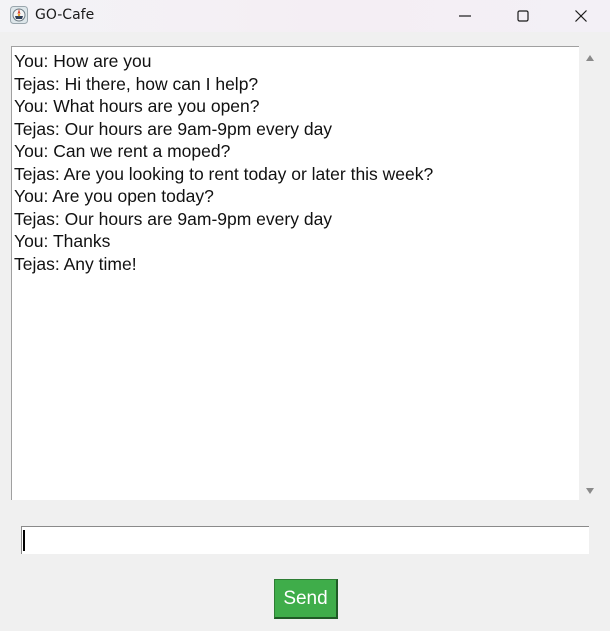 The image size is (610, 631). What do you see at coordinates (19, 15) in the screenshot?
I see `cafe-logo-icon` at bounding box center [19, 15].